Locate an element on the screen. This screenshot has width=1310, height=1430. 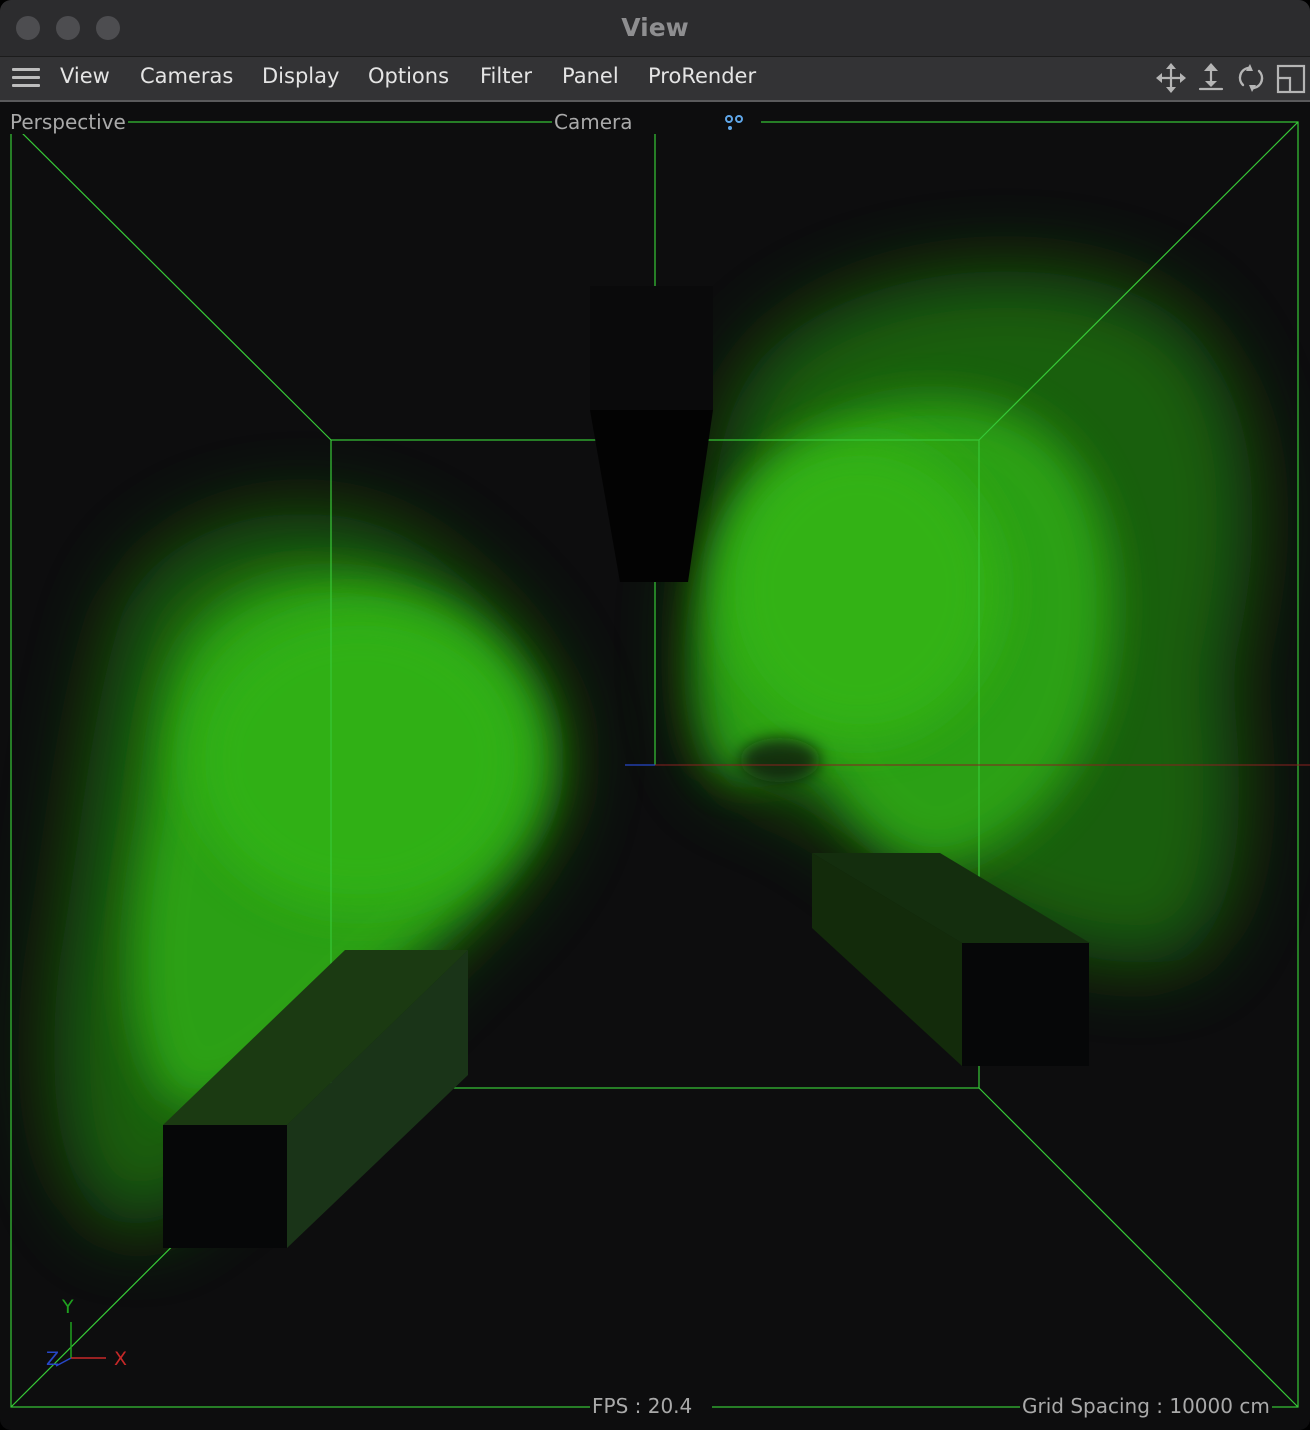
rotate-icon is located at coordinates (1251, 78).